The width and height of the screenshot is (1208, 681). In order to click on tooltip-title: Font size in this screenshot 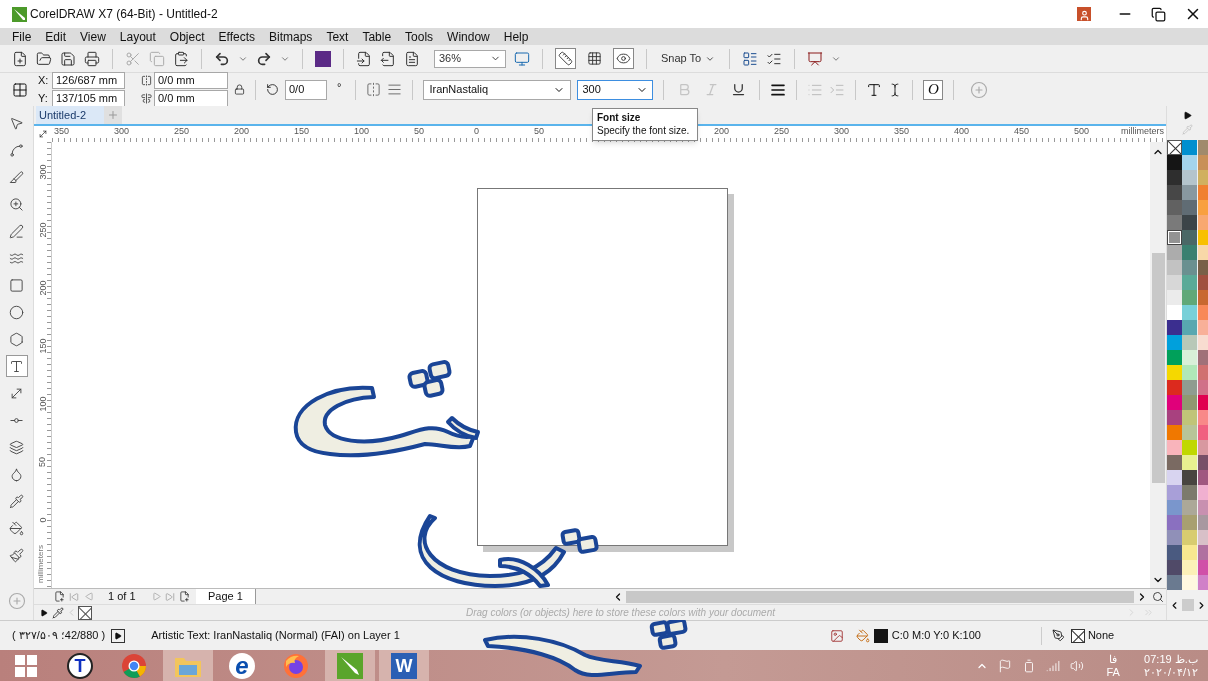, I will do `click(619, 117)`.